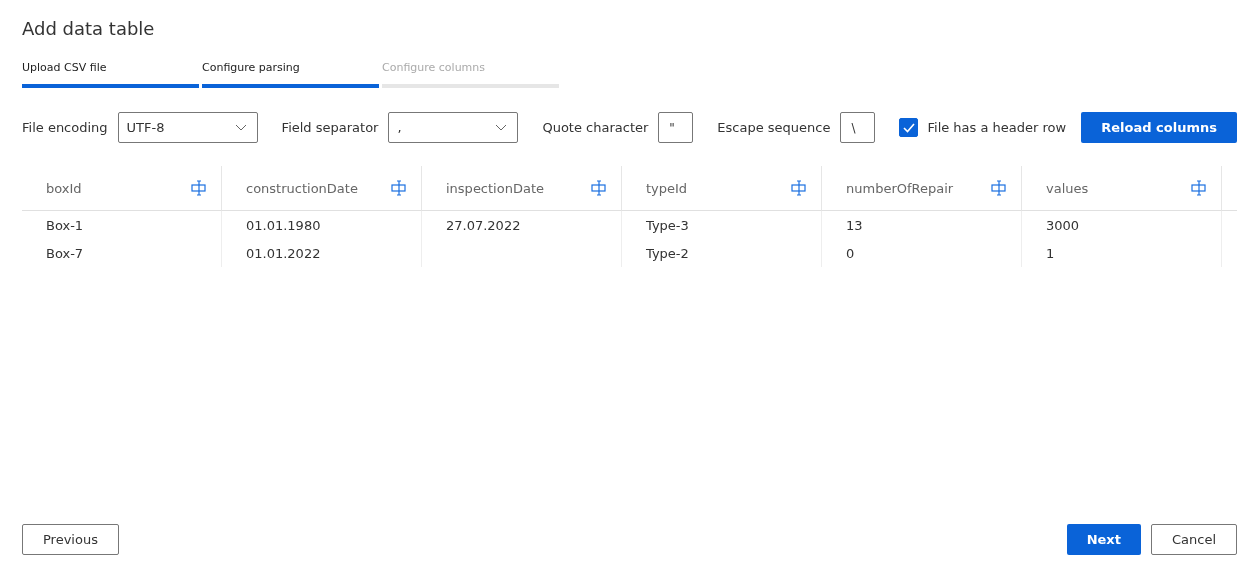 Image resolution: width=1259 pixels, height=576 pixels. What do you see at coordinates (1067, 188) in the screenshot?
I see `column-header: values` at bounding box center [1067, 188].